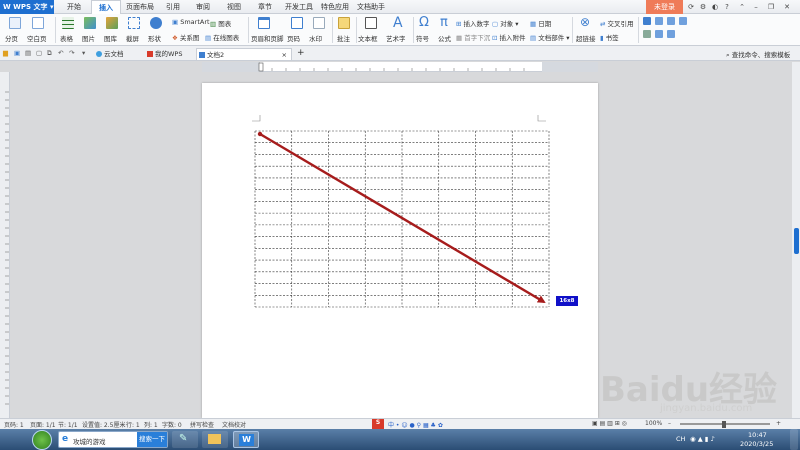 This screenshot has width=800, height=450. Describe the element at coordinates (244, 54) in the screenshot. I see `tab-document-2: 文档2 ×` at that location.